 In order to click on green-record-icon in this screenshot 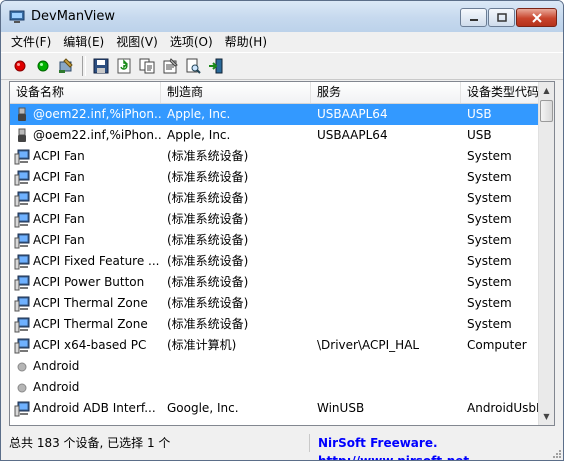, I will do `click(43, 66)`.